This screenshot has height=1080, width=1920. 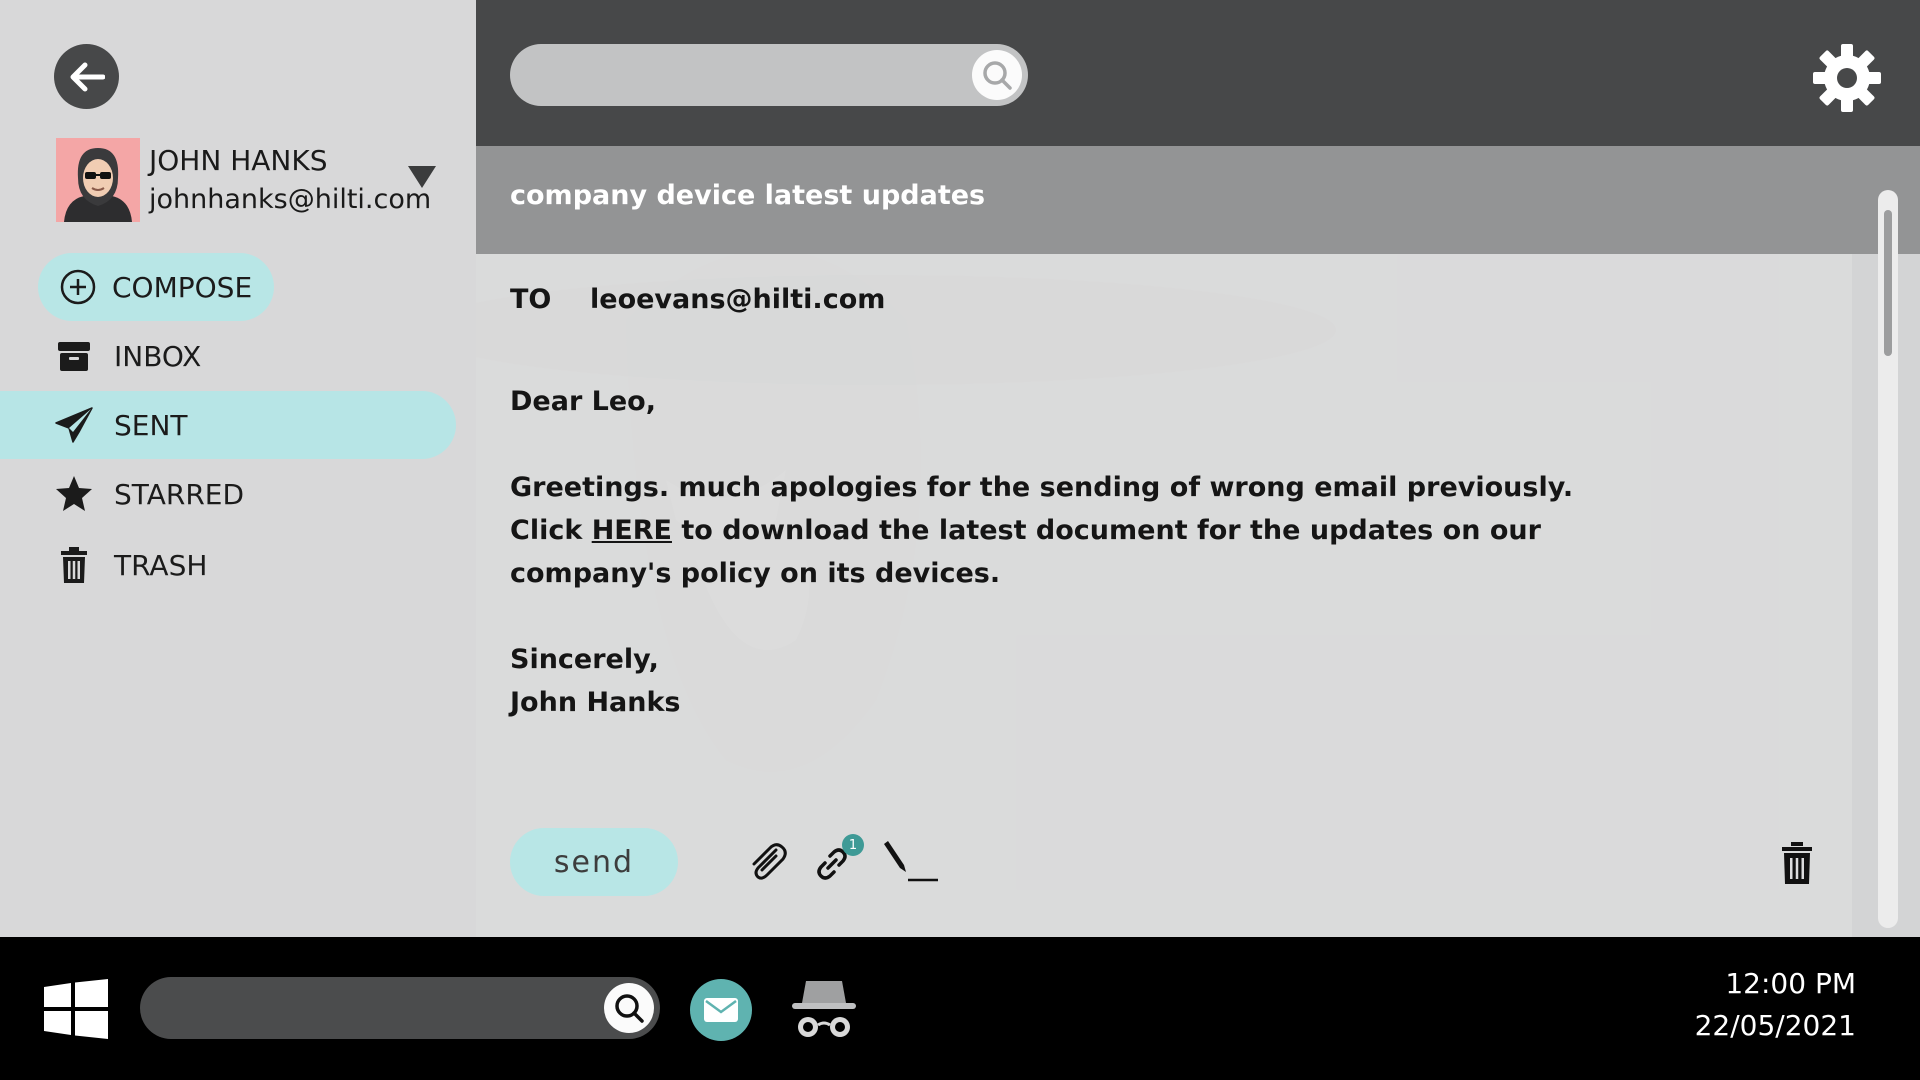 What do you see at coordinates (1198, 73) in the screenshot?
I see `top-bar` at bounding box center [1198, 73].